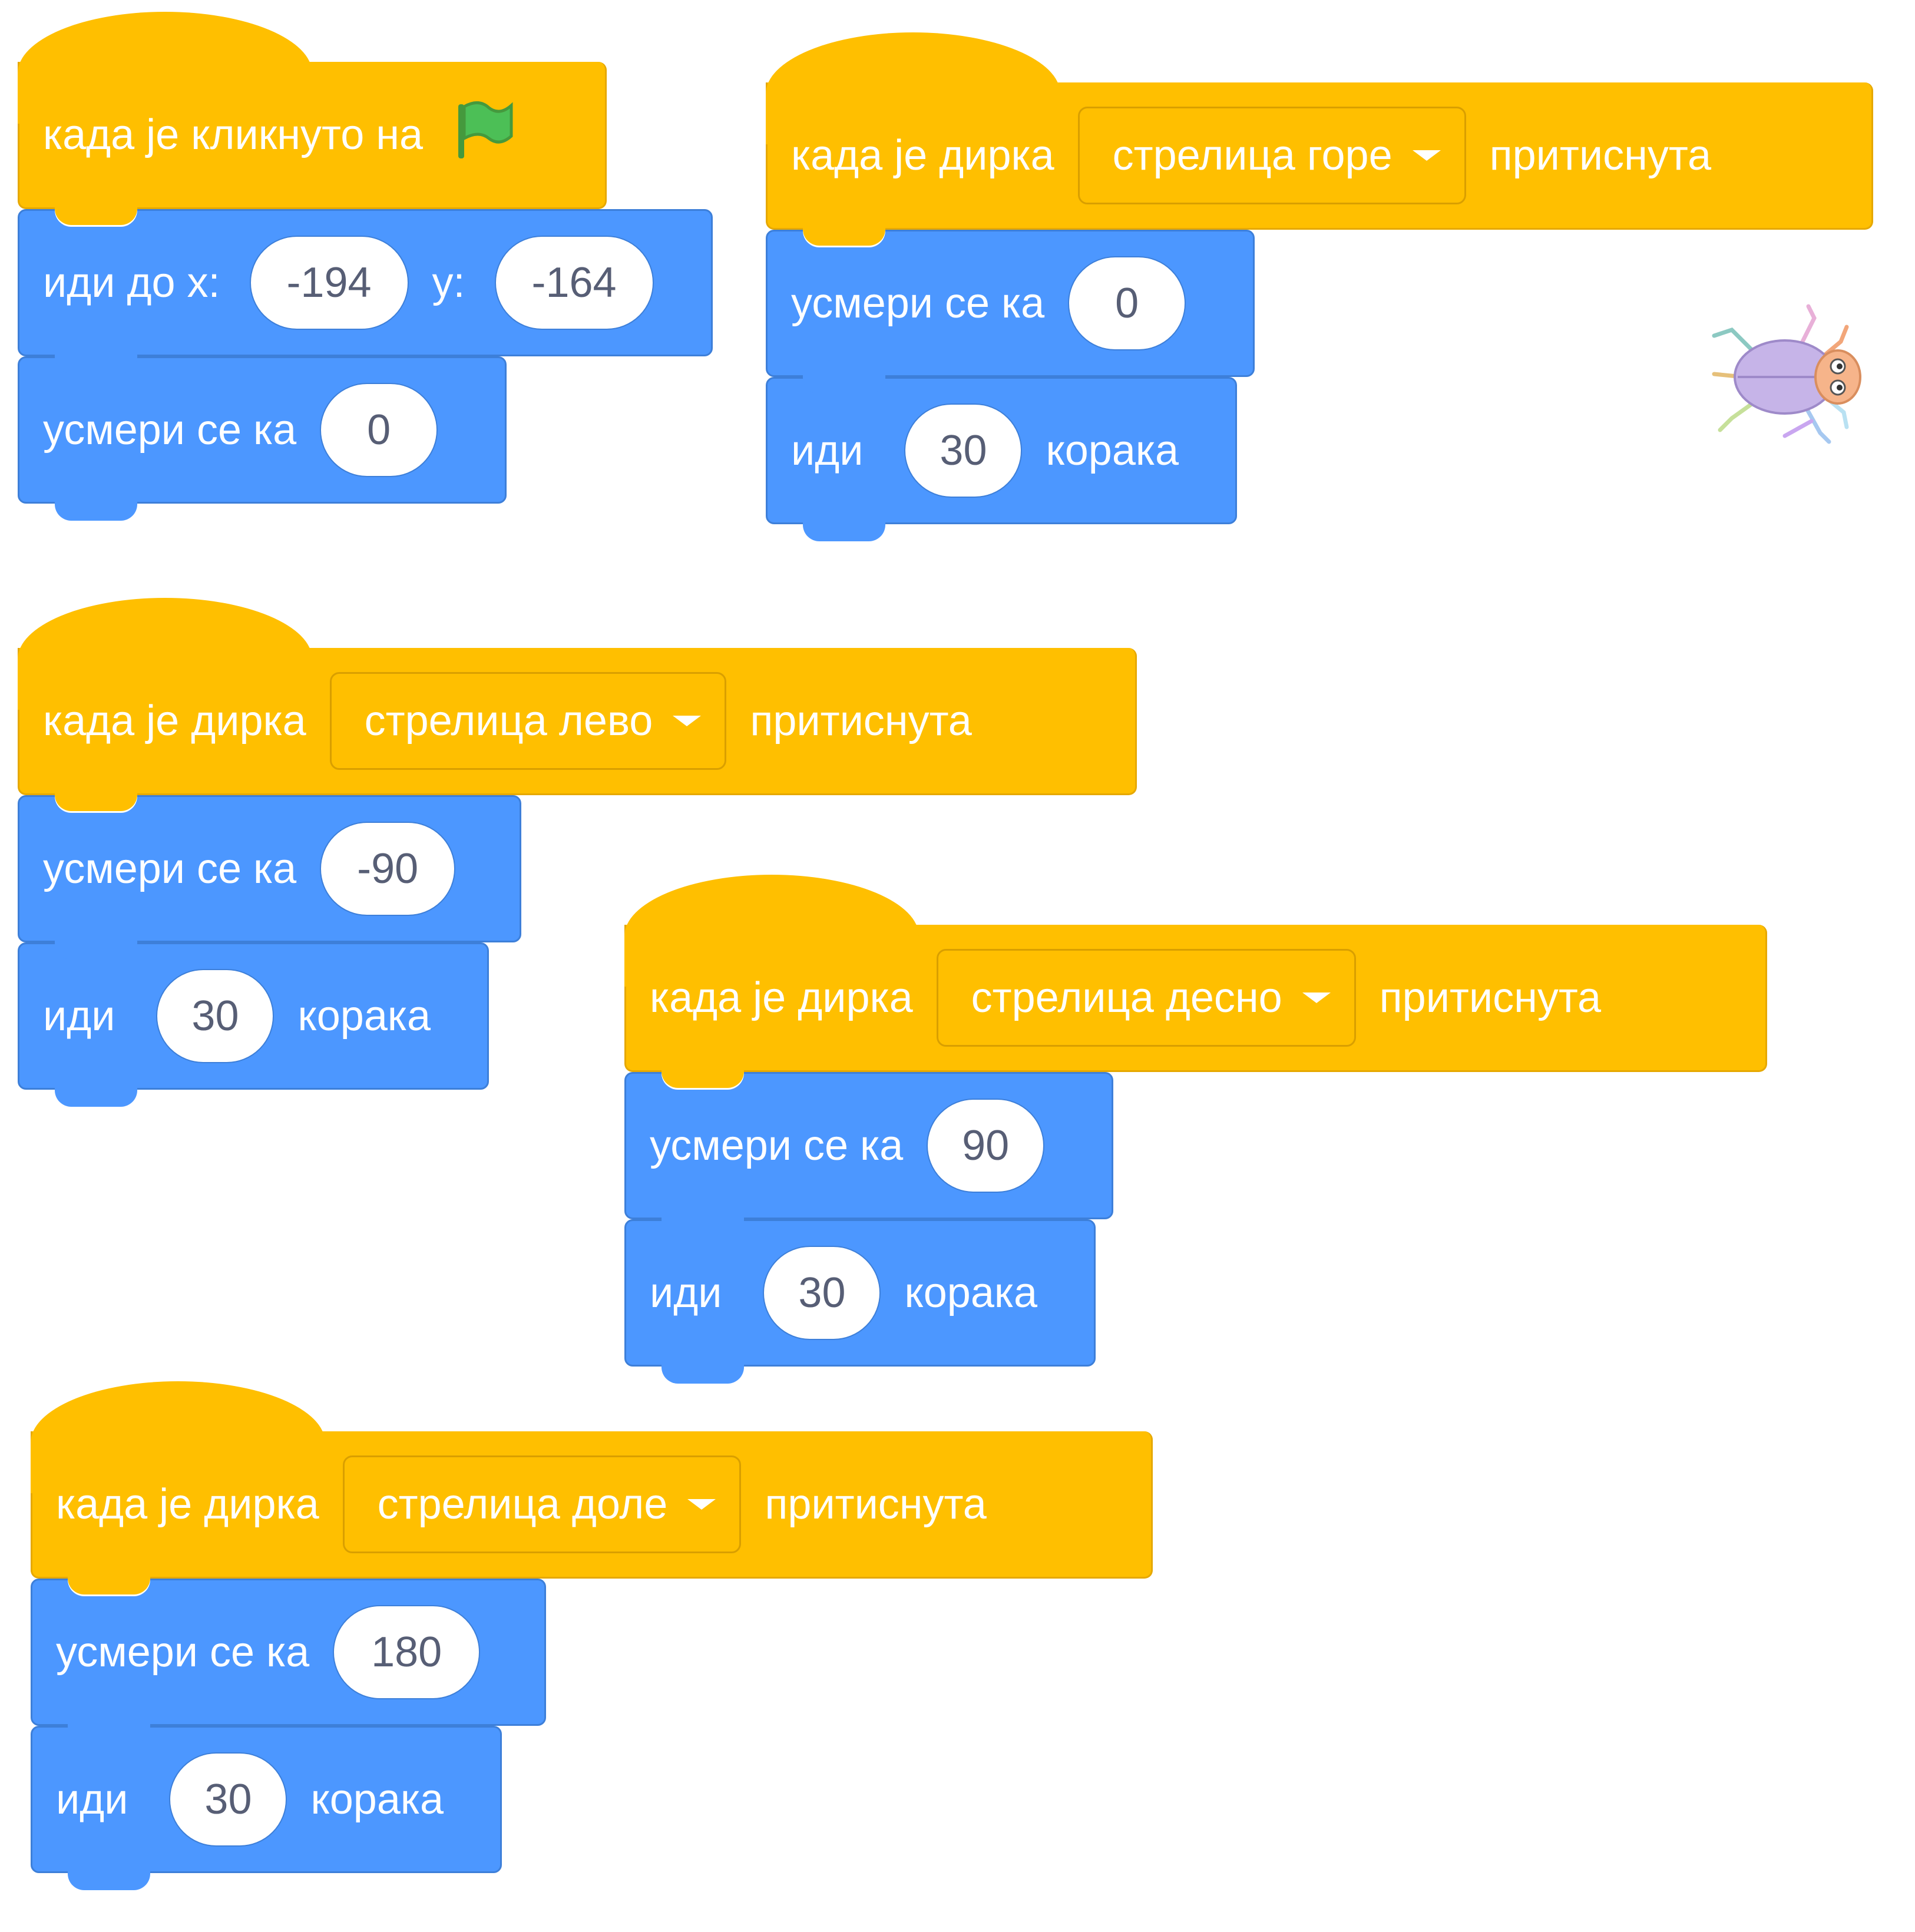 Image resolution: width=1915 pixels, height=1932 pixels. I want to click on point-in-direction-block: усмери се ка 90, so click(868, 1154).